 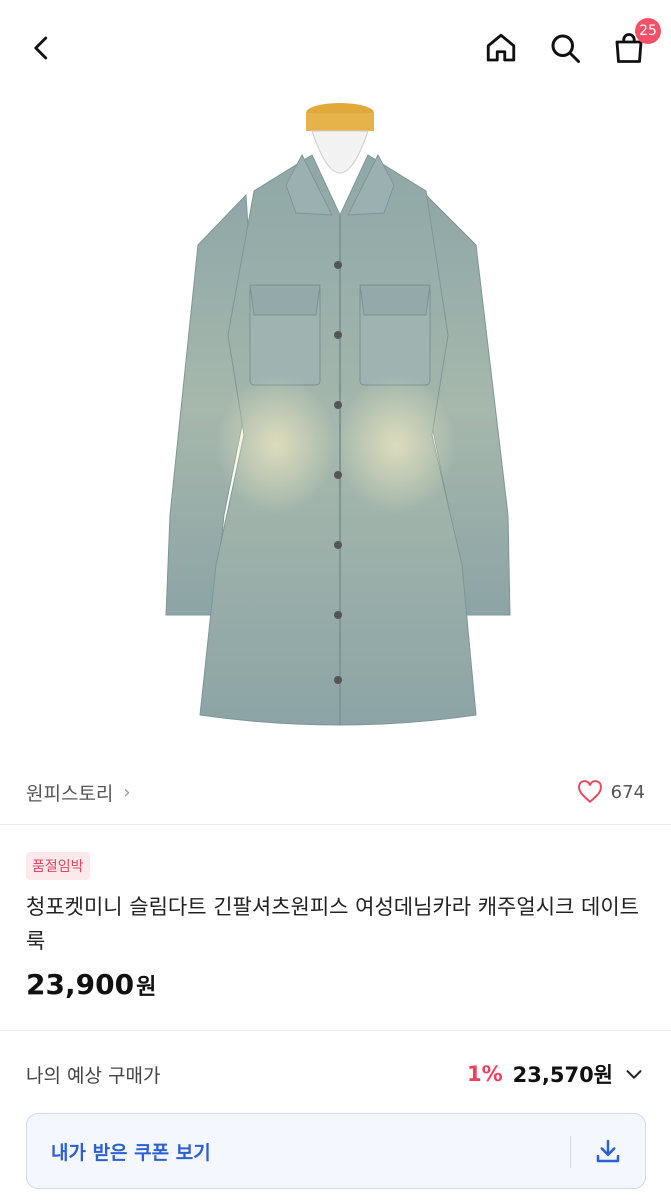 What do you see at coordinates (335, 1074) in the screenshot?
I see `expected-price-row: 나의 예상 구매가 1% 23,570원` at bounding box center [335, 1074].